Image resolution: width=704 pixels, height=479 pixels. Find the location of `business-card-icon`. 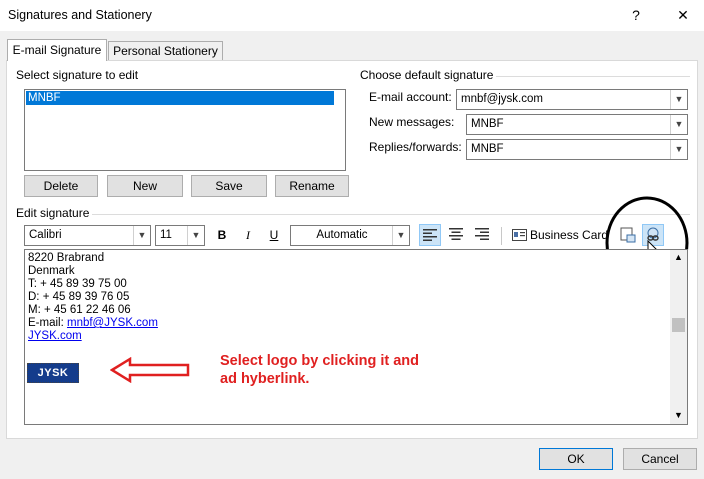

business-card-icon is located at coordinates (519, 235).